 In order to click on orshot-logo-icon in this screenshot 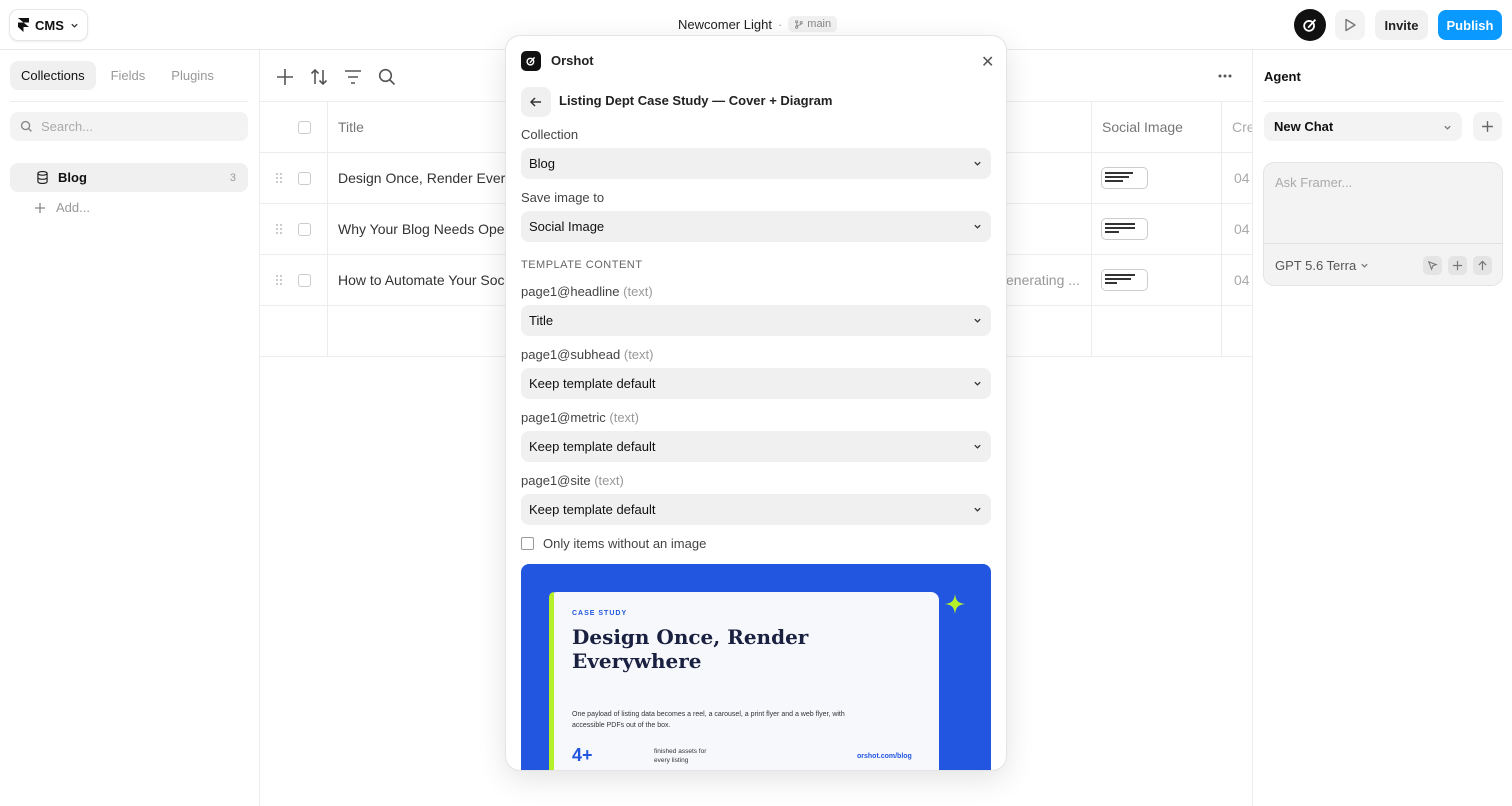, I will do `click(1310, 25)`.